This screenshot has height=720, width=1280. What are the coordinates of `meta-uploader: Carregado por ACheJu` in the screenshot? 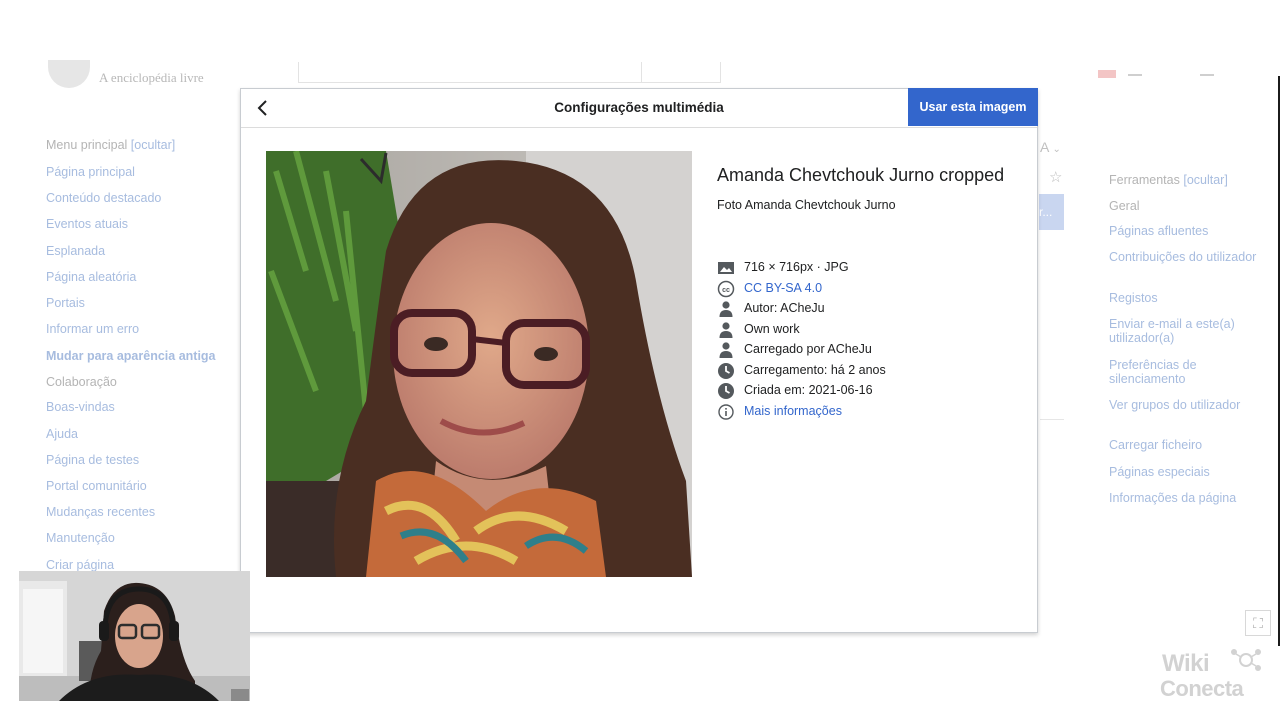 It's located at (867, 350).